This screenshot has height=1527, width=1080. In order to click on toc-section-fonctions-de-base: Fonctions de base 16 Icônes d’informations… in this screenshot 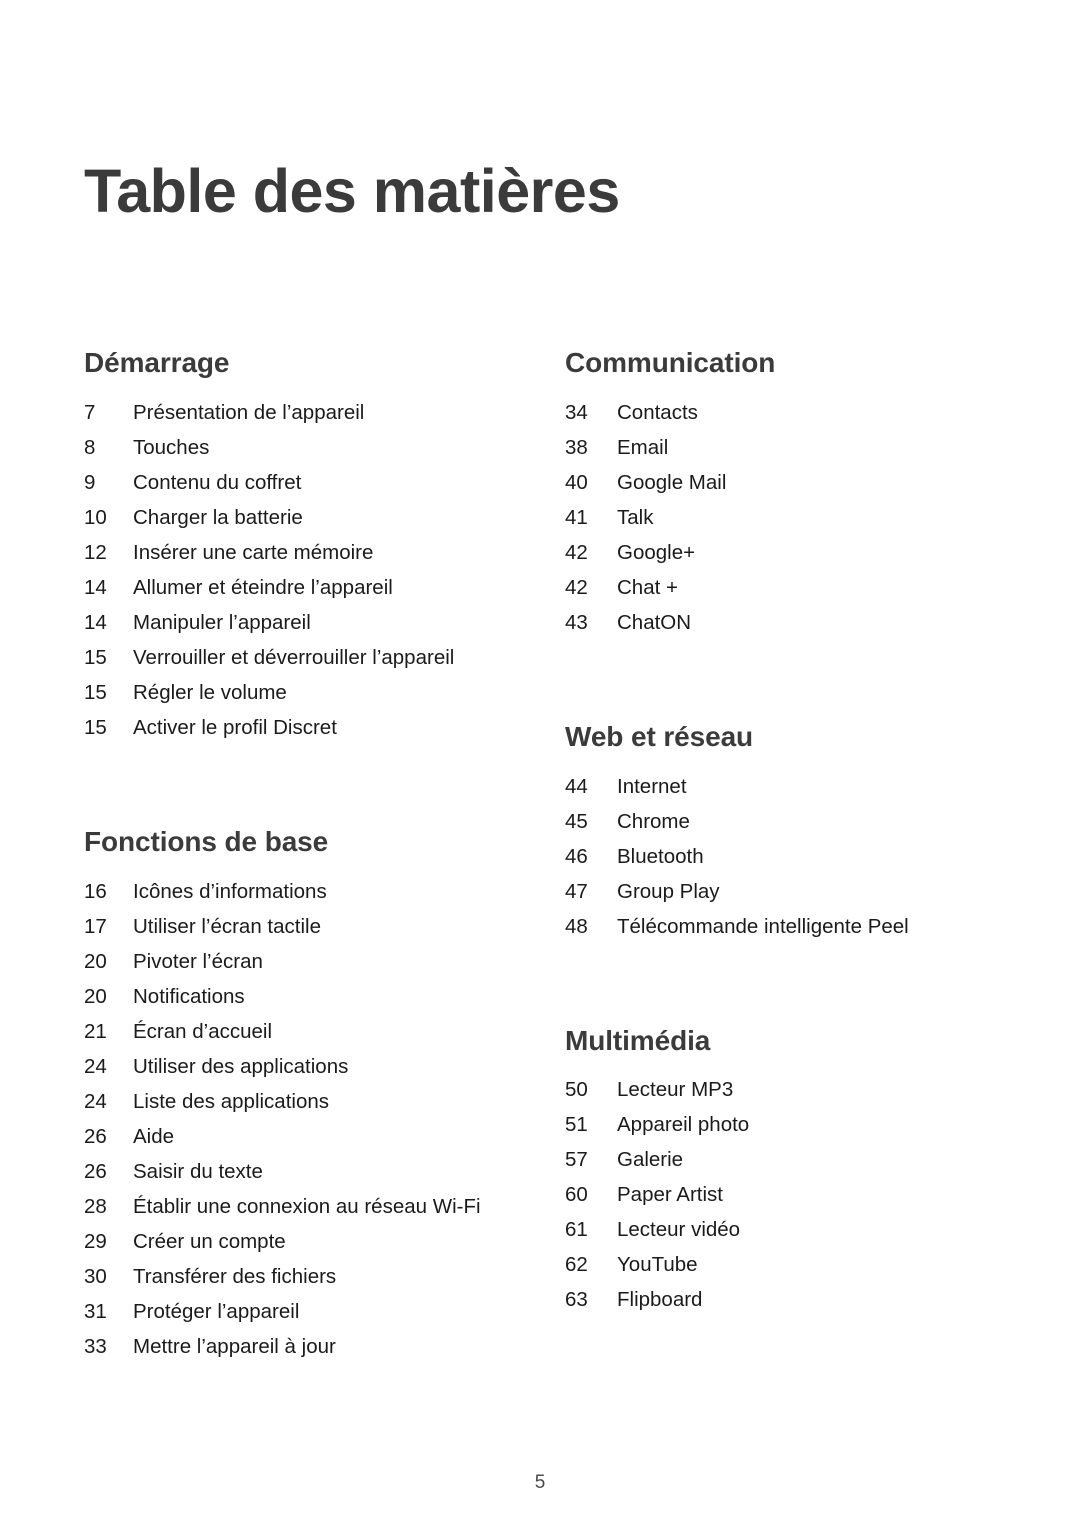, I will do `click(299, 1095)`.